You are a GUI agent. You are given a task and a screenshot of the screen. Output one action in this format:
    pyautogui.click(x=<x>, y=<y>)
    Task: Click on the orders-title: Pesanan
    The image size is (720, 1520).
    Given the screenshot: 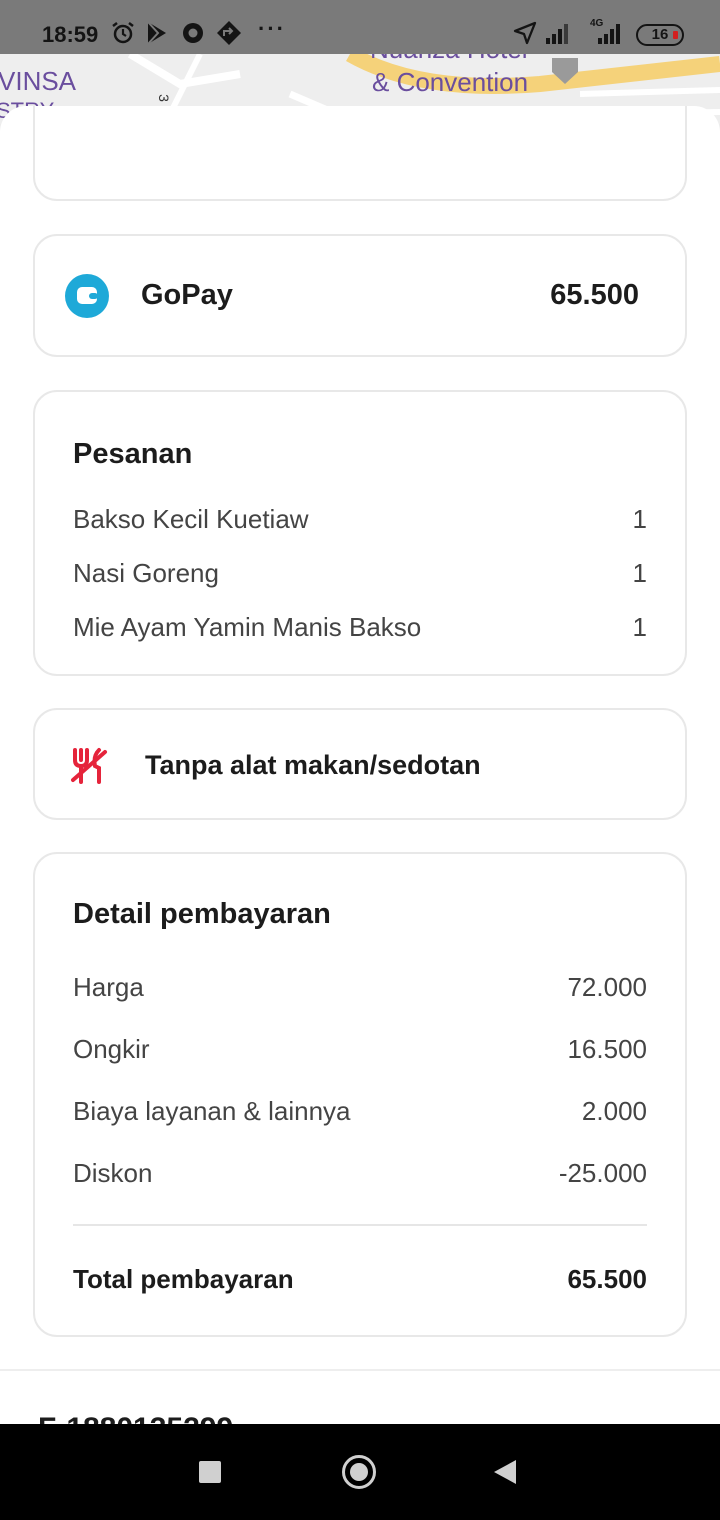 What is the action you would take?
    pyautogui.click(x=133, y=454)
    